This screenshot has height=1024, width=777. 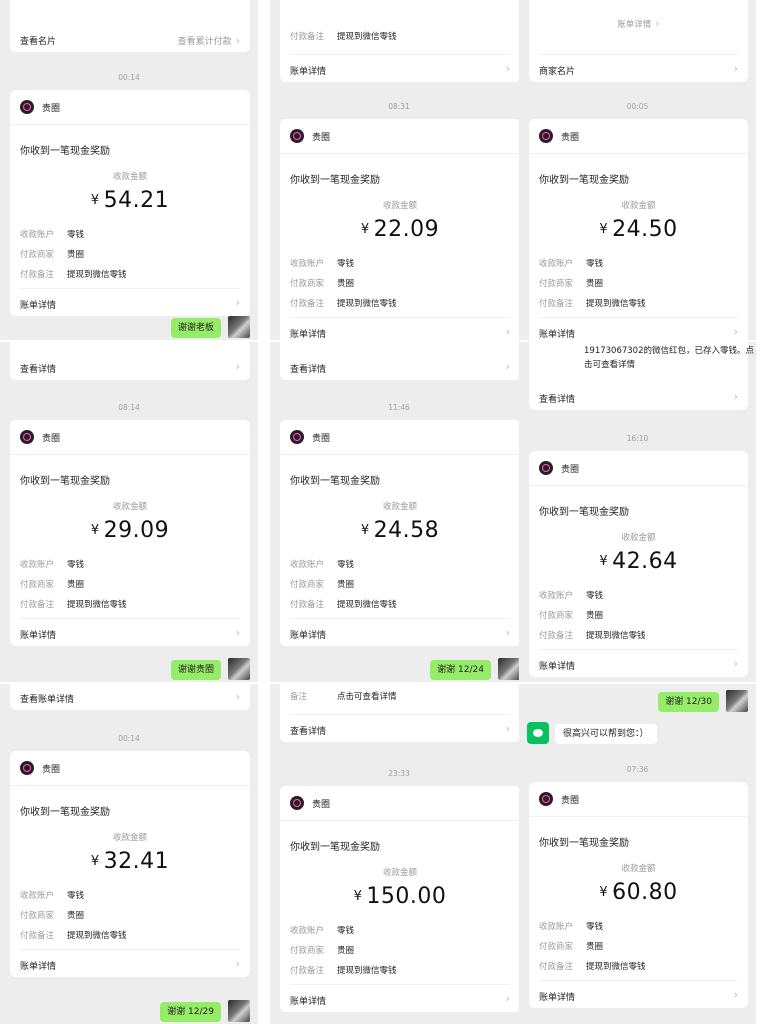 I want to click on timestamp: 16:10, so click(x=637, y=438).